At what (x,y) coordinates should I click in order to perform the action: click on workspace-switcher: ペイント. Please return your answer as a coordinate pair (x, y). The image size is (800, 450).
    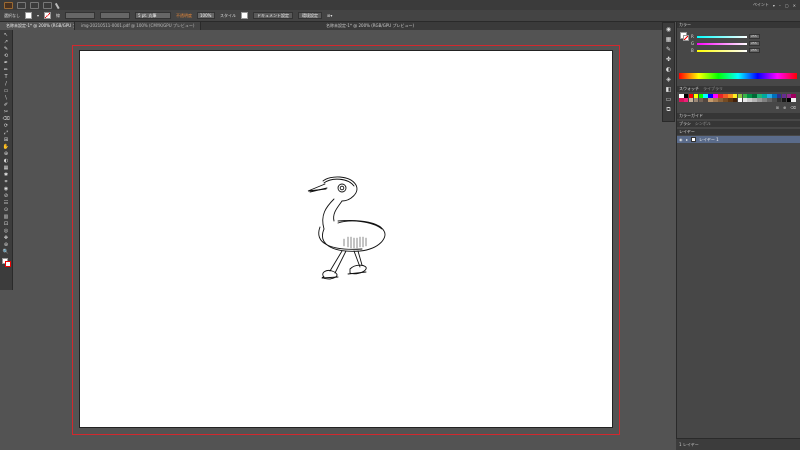
    Looking at the image, I should click on (761, 5).